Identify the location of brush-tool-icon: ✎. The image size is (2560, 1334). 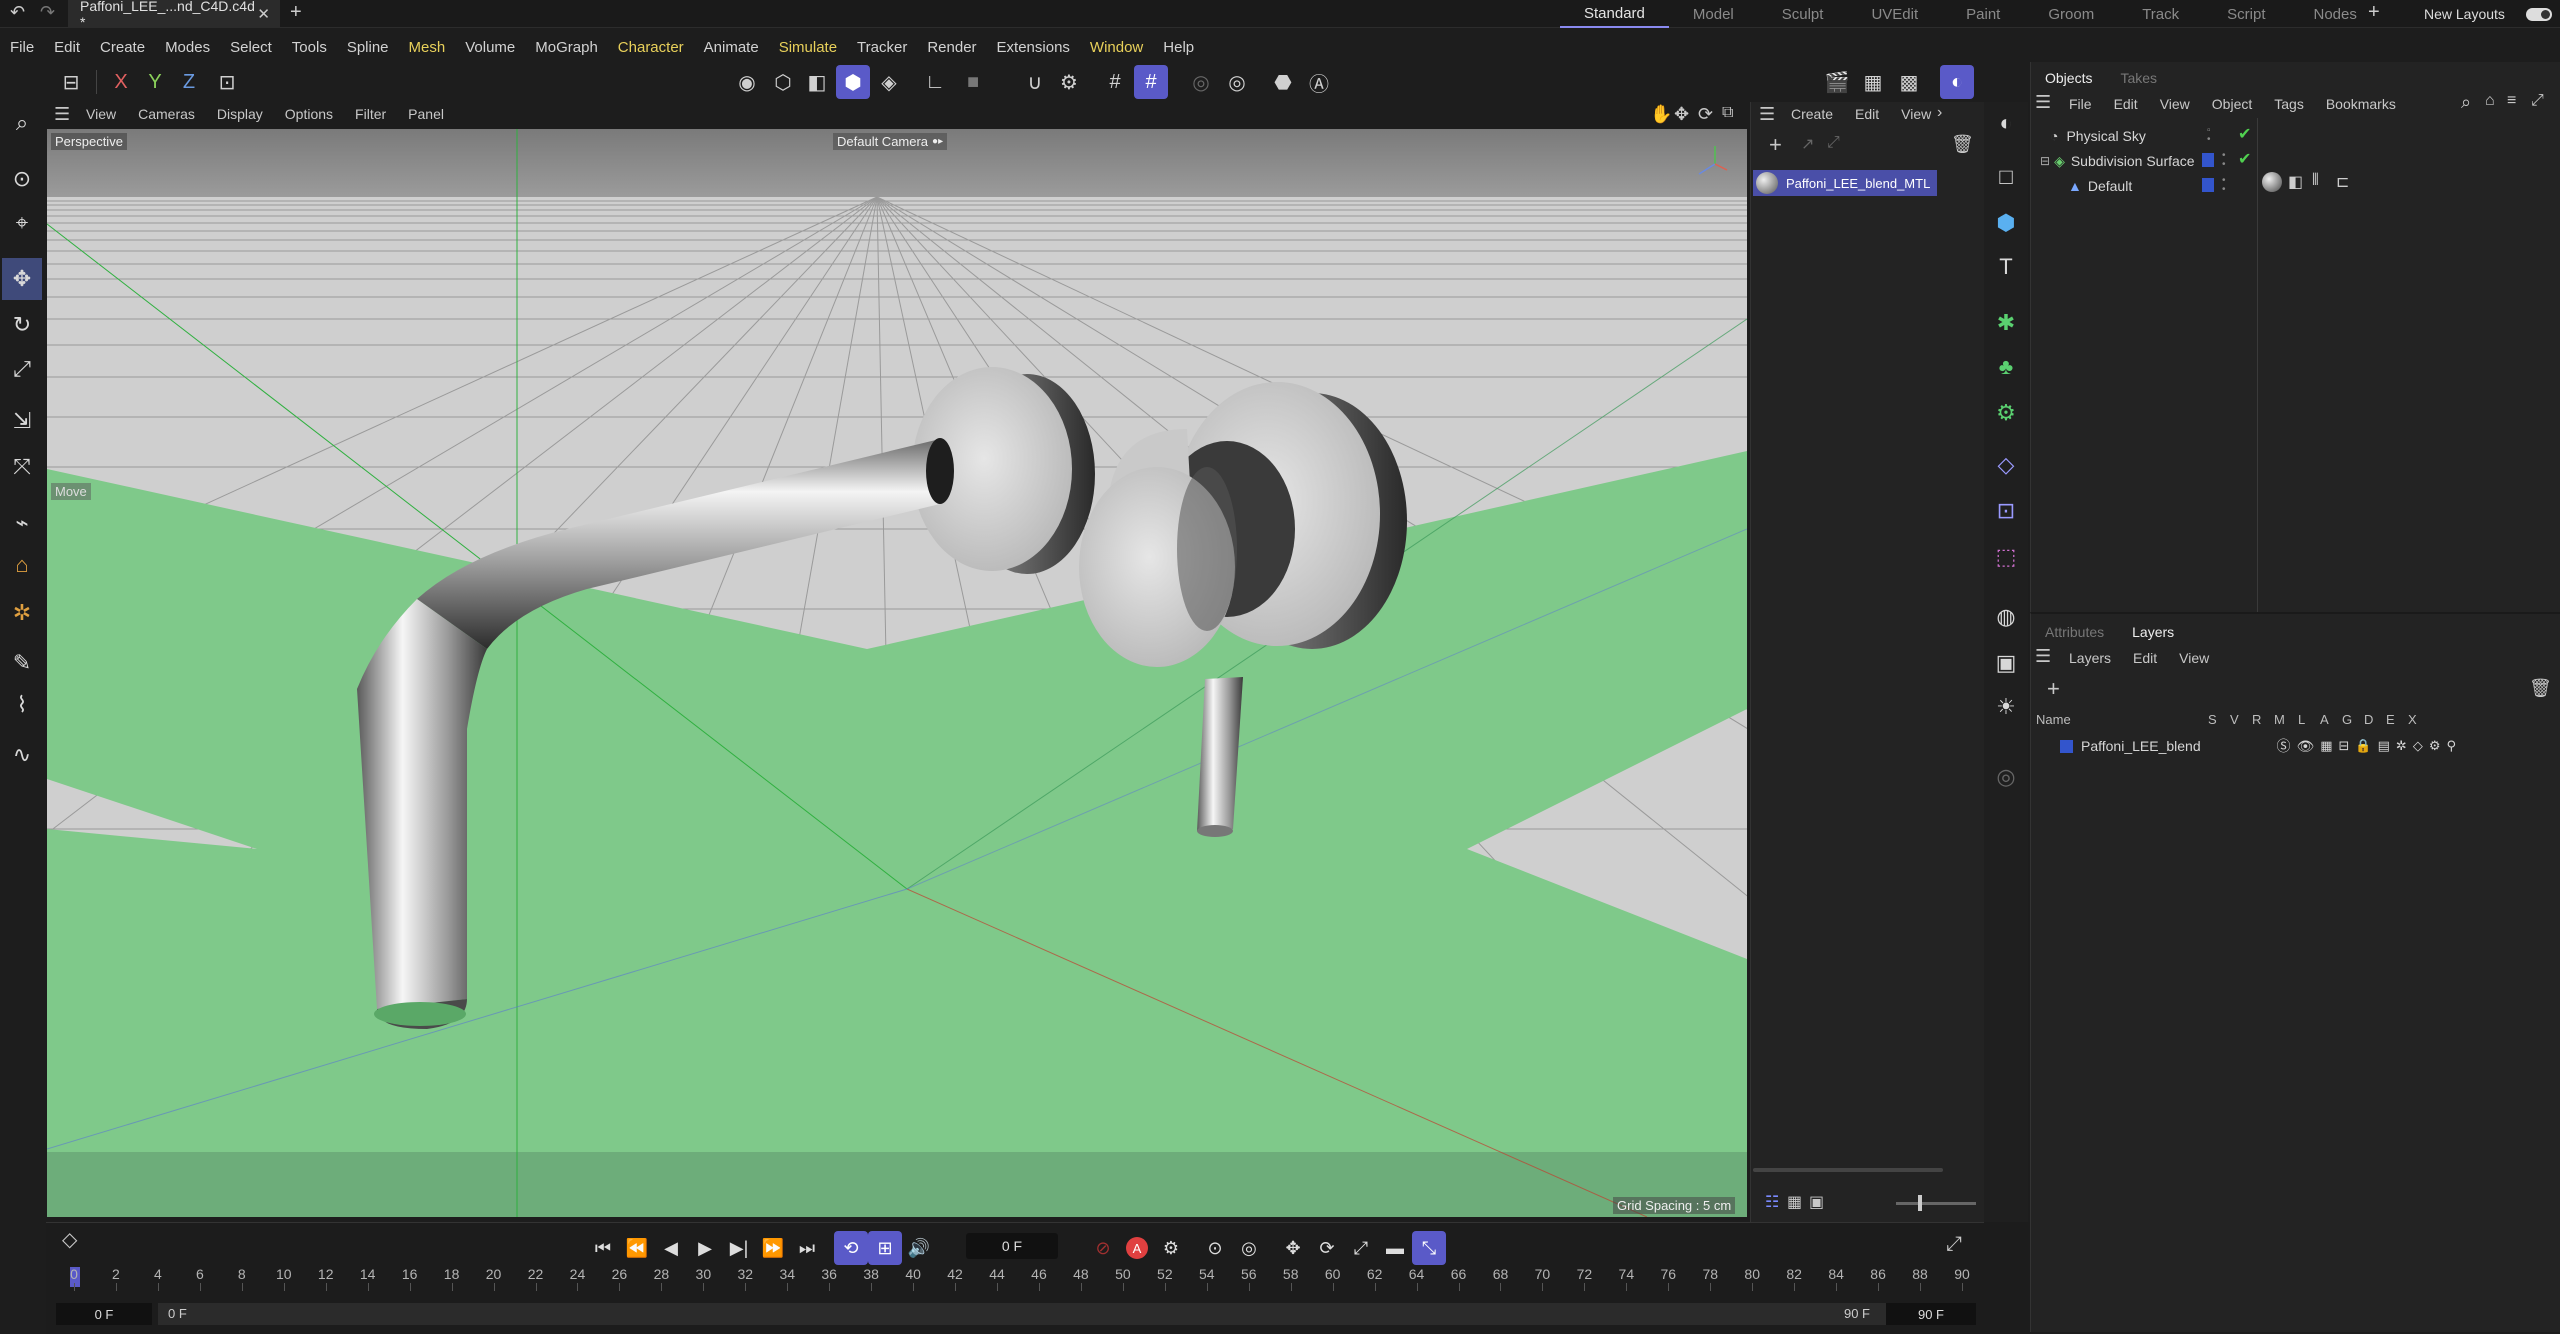
(22, 663).